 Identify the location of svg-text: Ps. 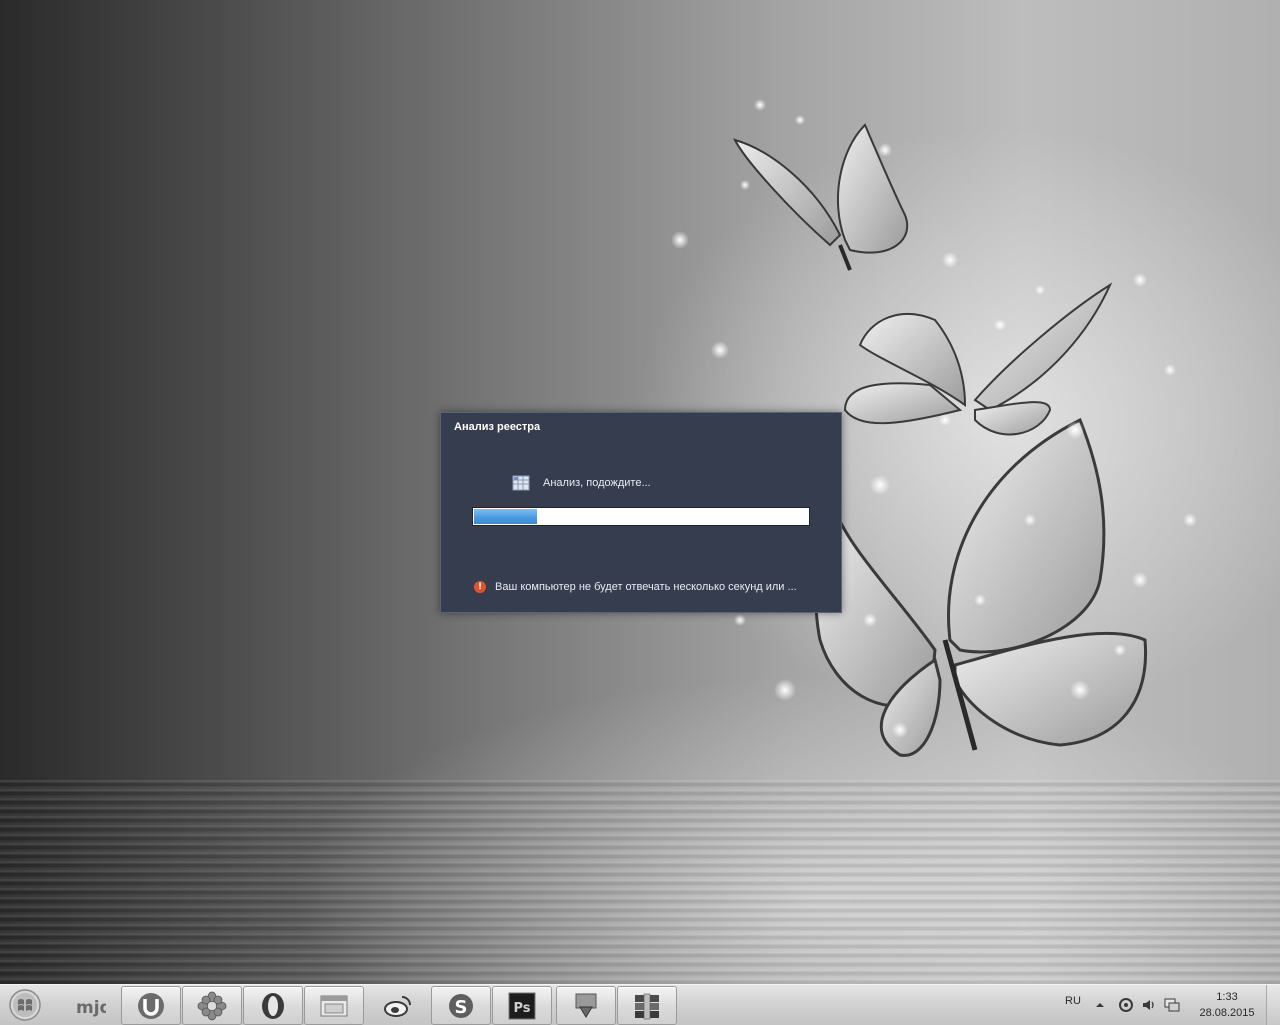
(521, 1008).